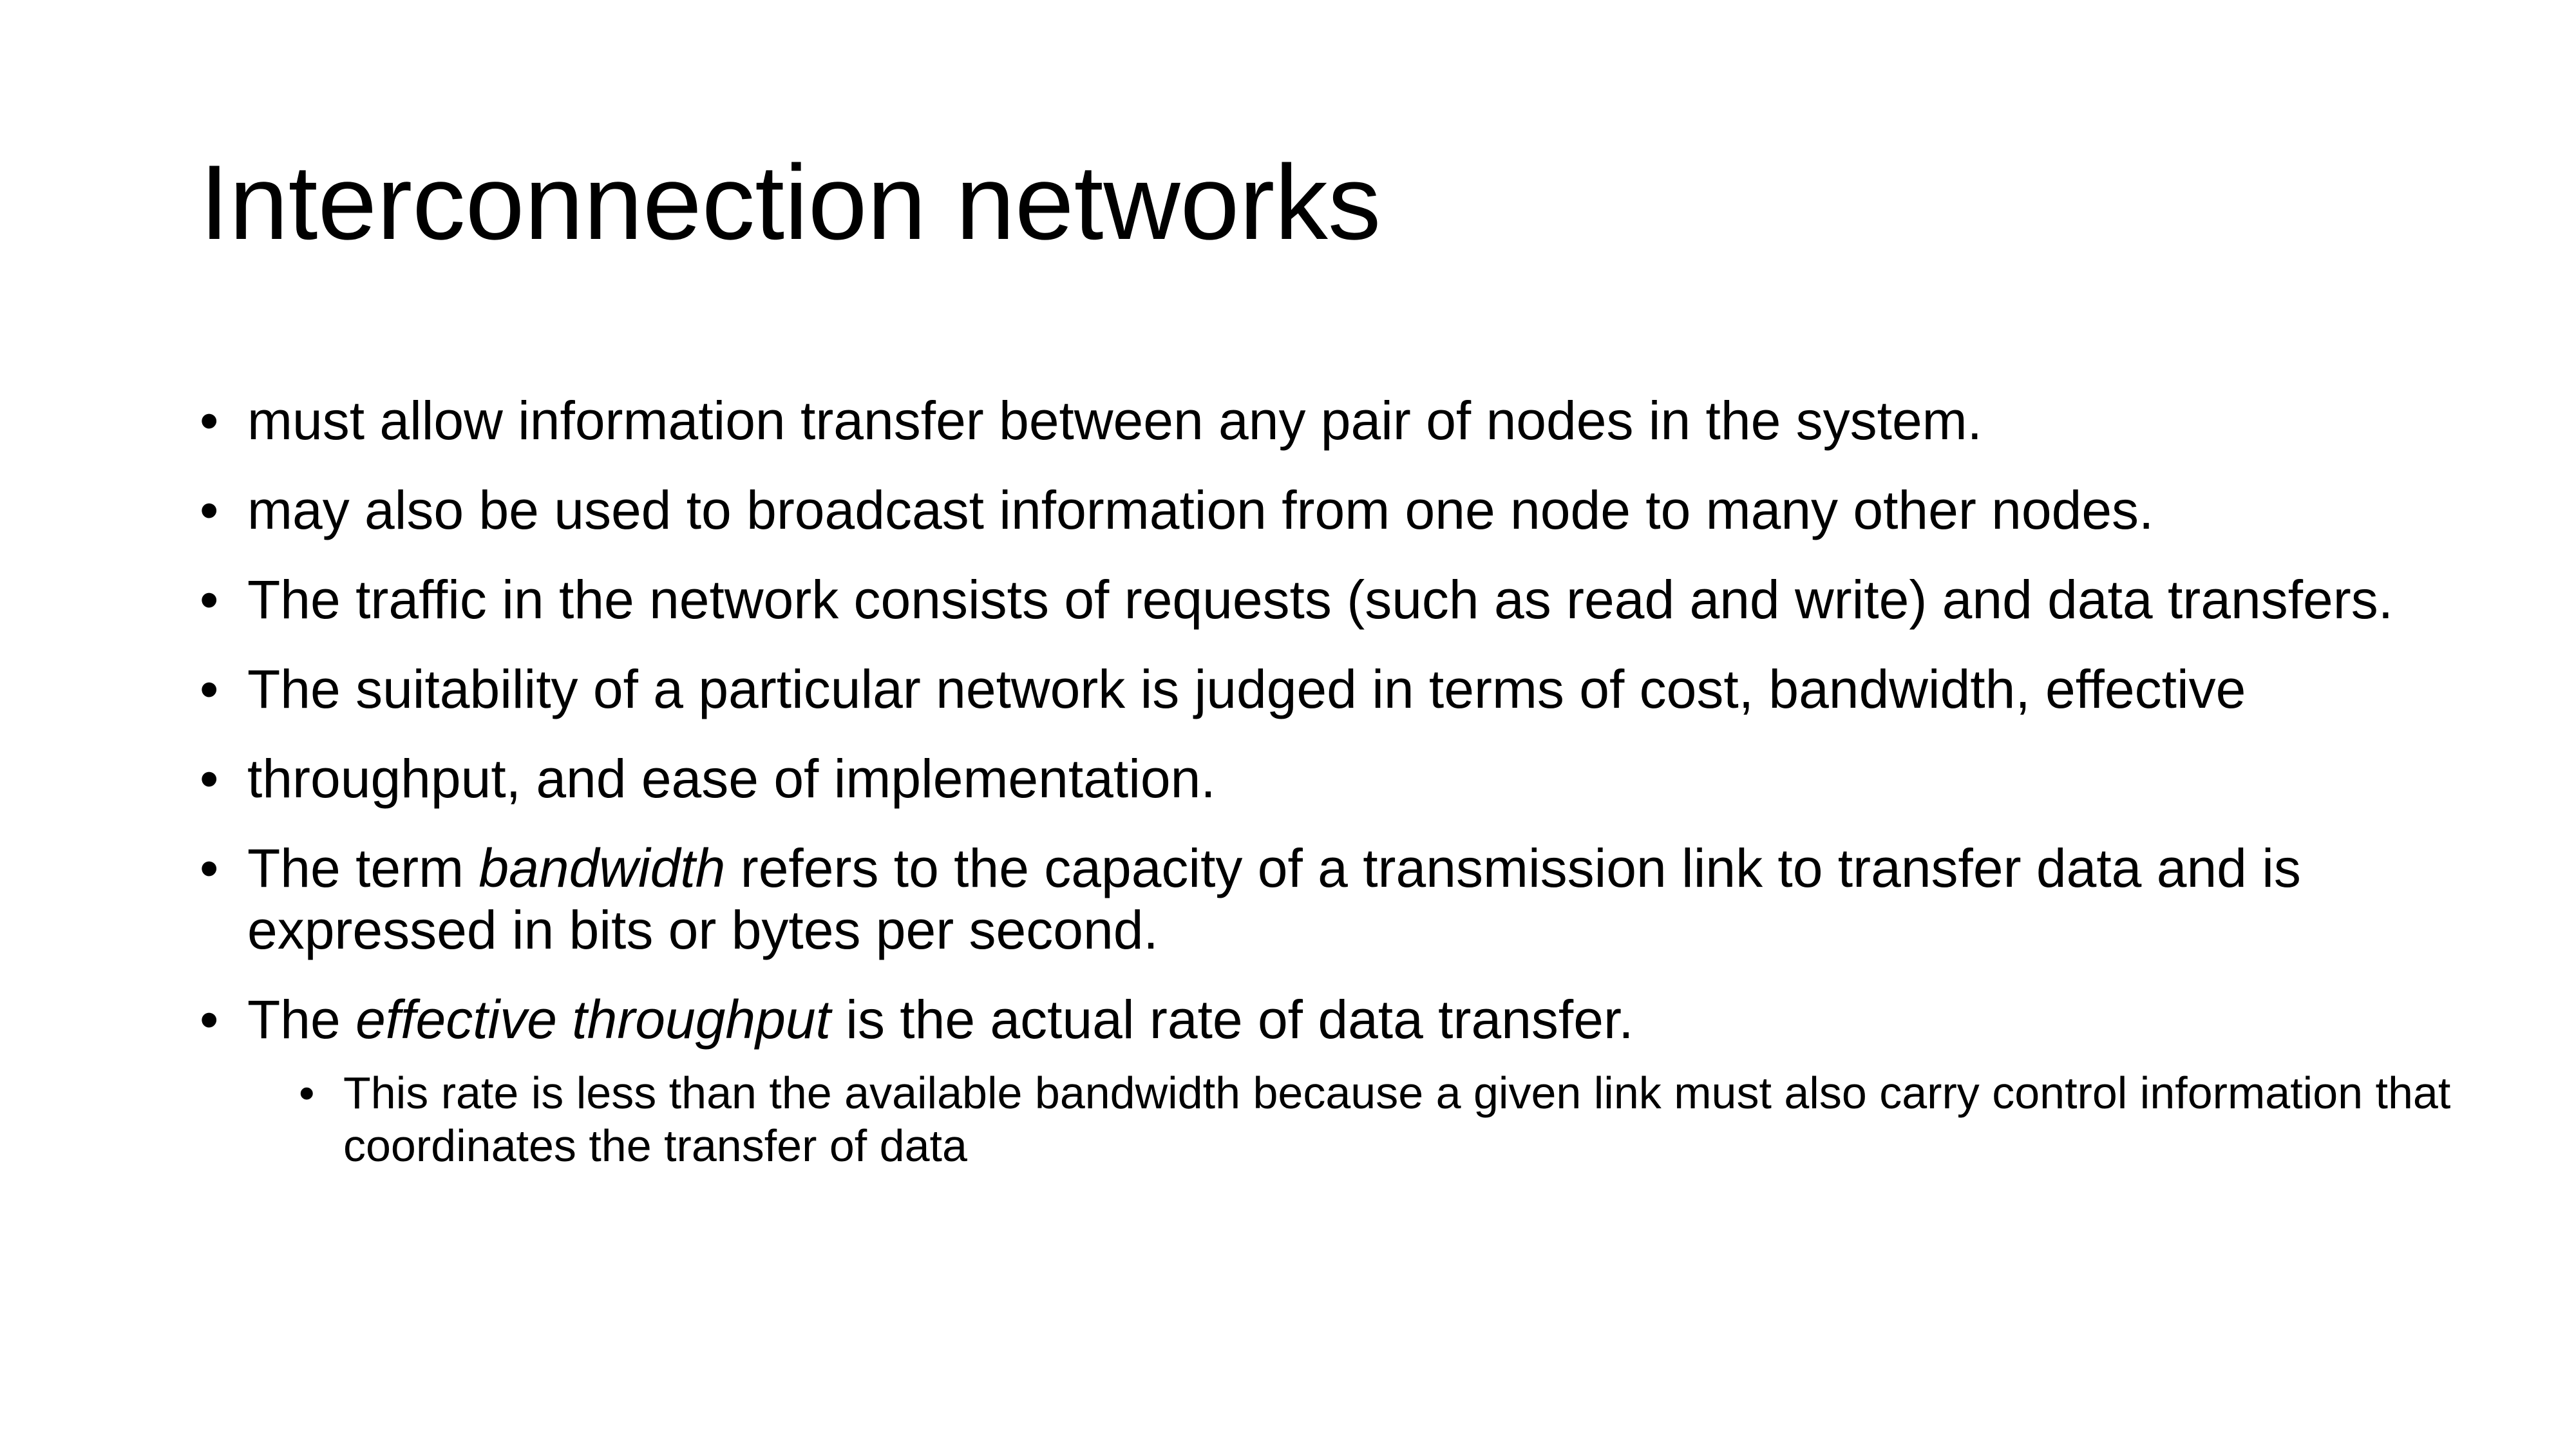 The height and width of the screenshot is (1449, 2576). I want to click on bullet-text-emphasis: bandwidth, so click(602, 868).